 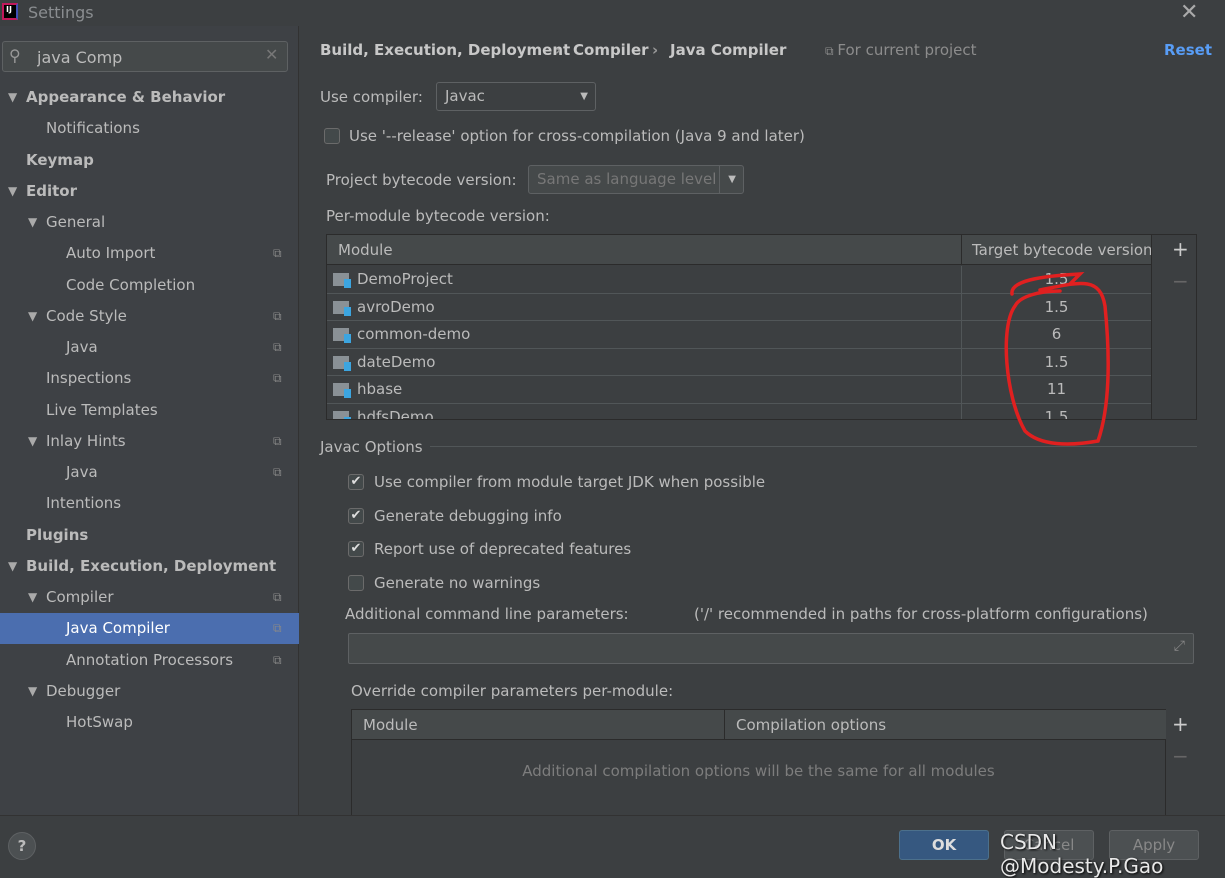 What do you see at coordinates (149, 222) in the screenshot?
I see `sidebar-item: ▼ General` at bounding box center [149, 222].